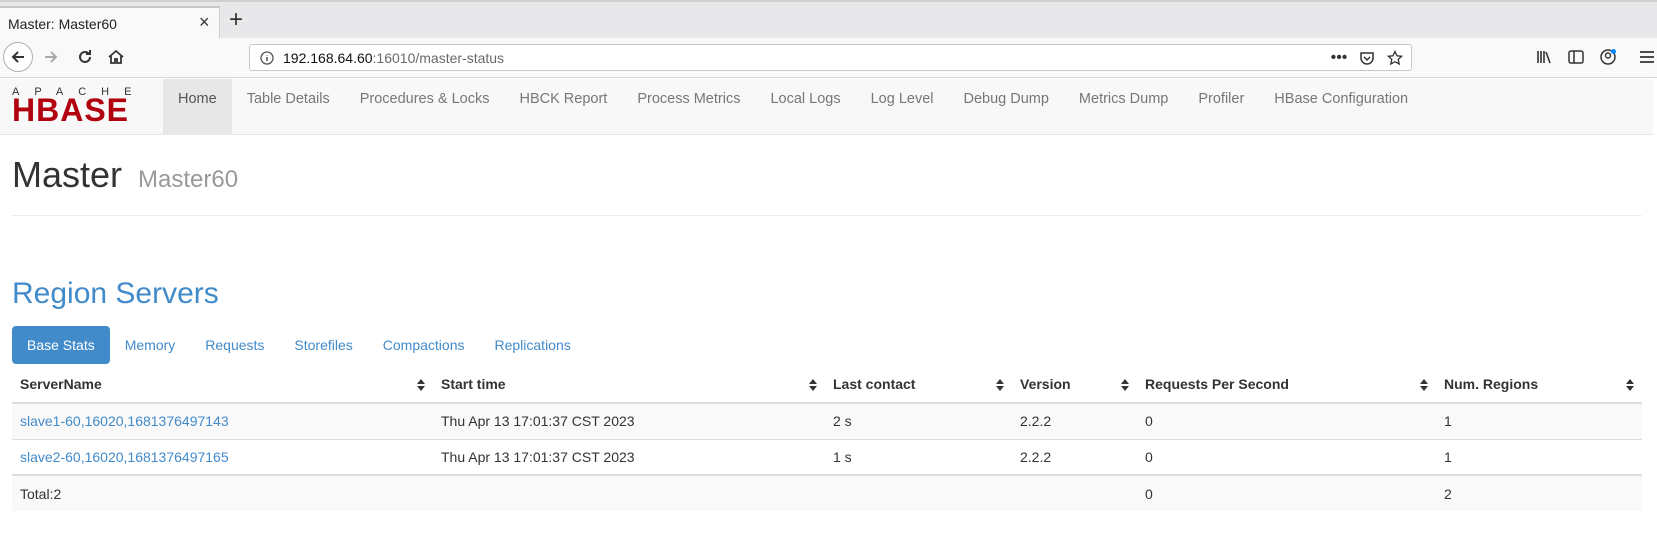  I want to click on nav-process-metrics: Process Metrics, so click(688, 107).